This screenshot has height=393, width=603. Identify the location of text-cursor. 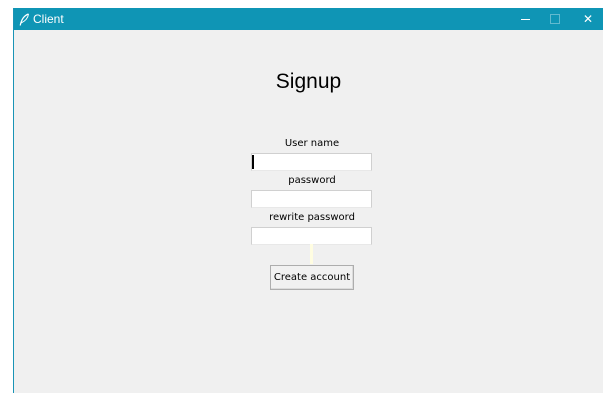
(253, 162).